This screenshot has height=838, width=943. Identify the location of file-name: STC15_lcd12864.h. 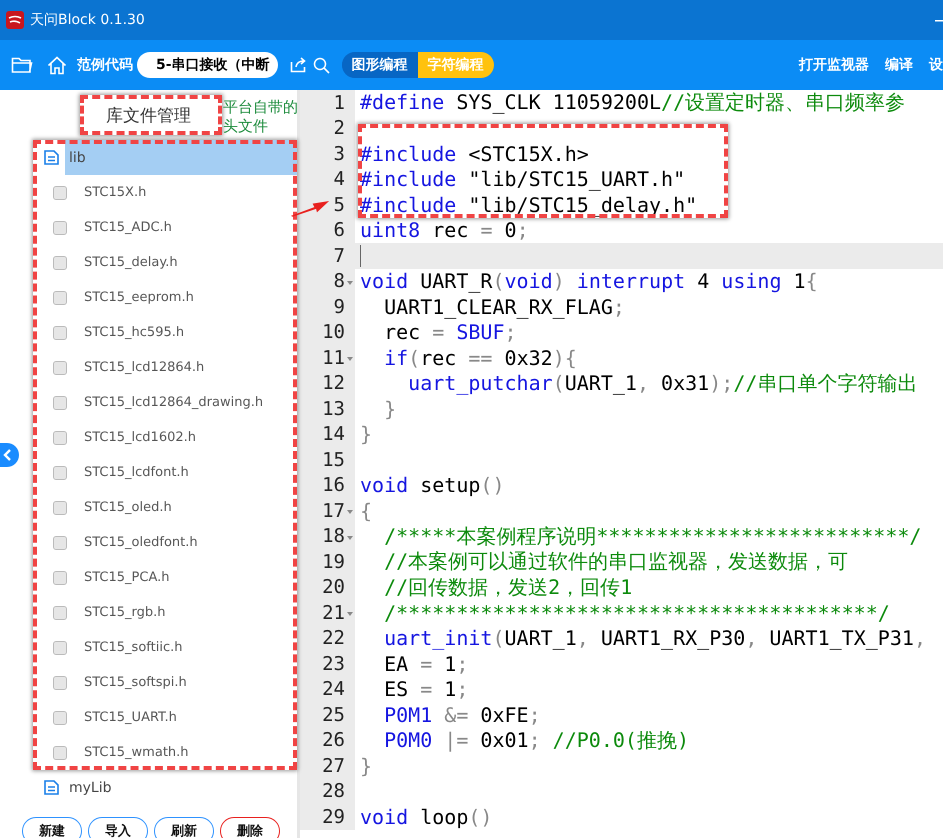
(144, 367).